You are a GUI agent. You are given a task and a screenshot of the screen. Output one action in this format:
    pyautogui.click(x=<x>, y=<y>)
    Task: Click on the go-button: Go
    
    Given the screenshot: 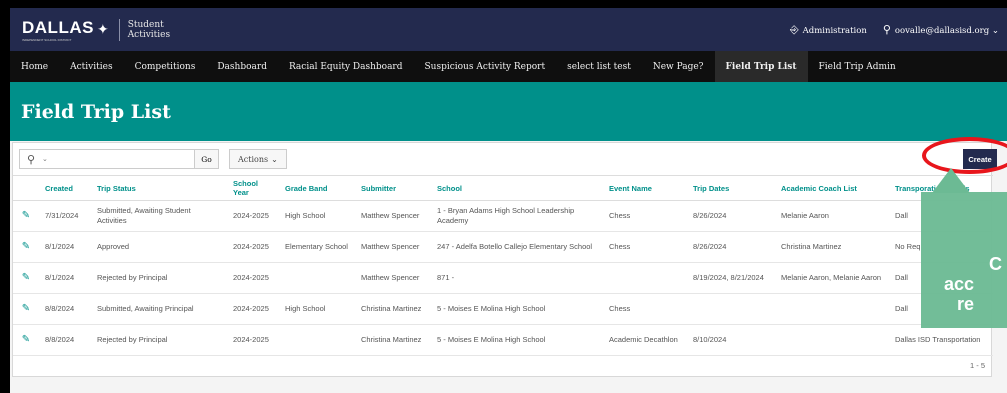 What is the action you would take?
    pyautogui.click(x=206, y=159)
    